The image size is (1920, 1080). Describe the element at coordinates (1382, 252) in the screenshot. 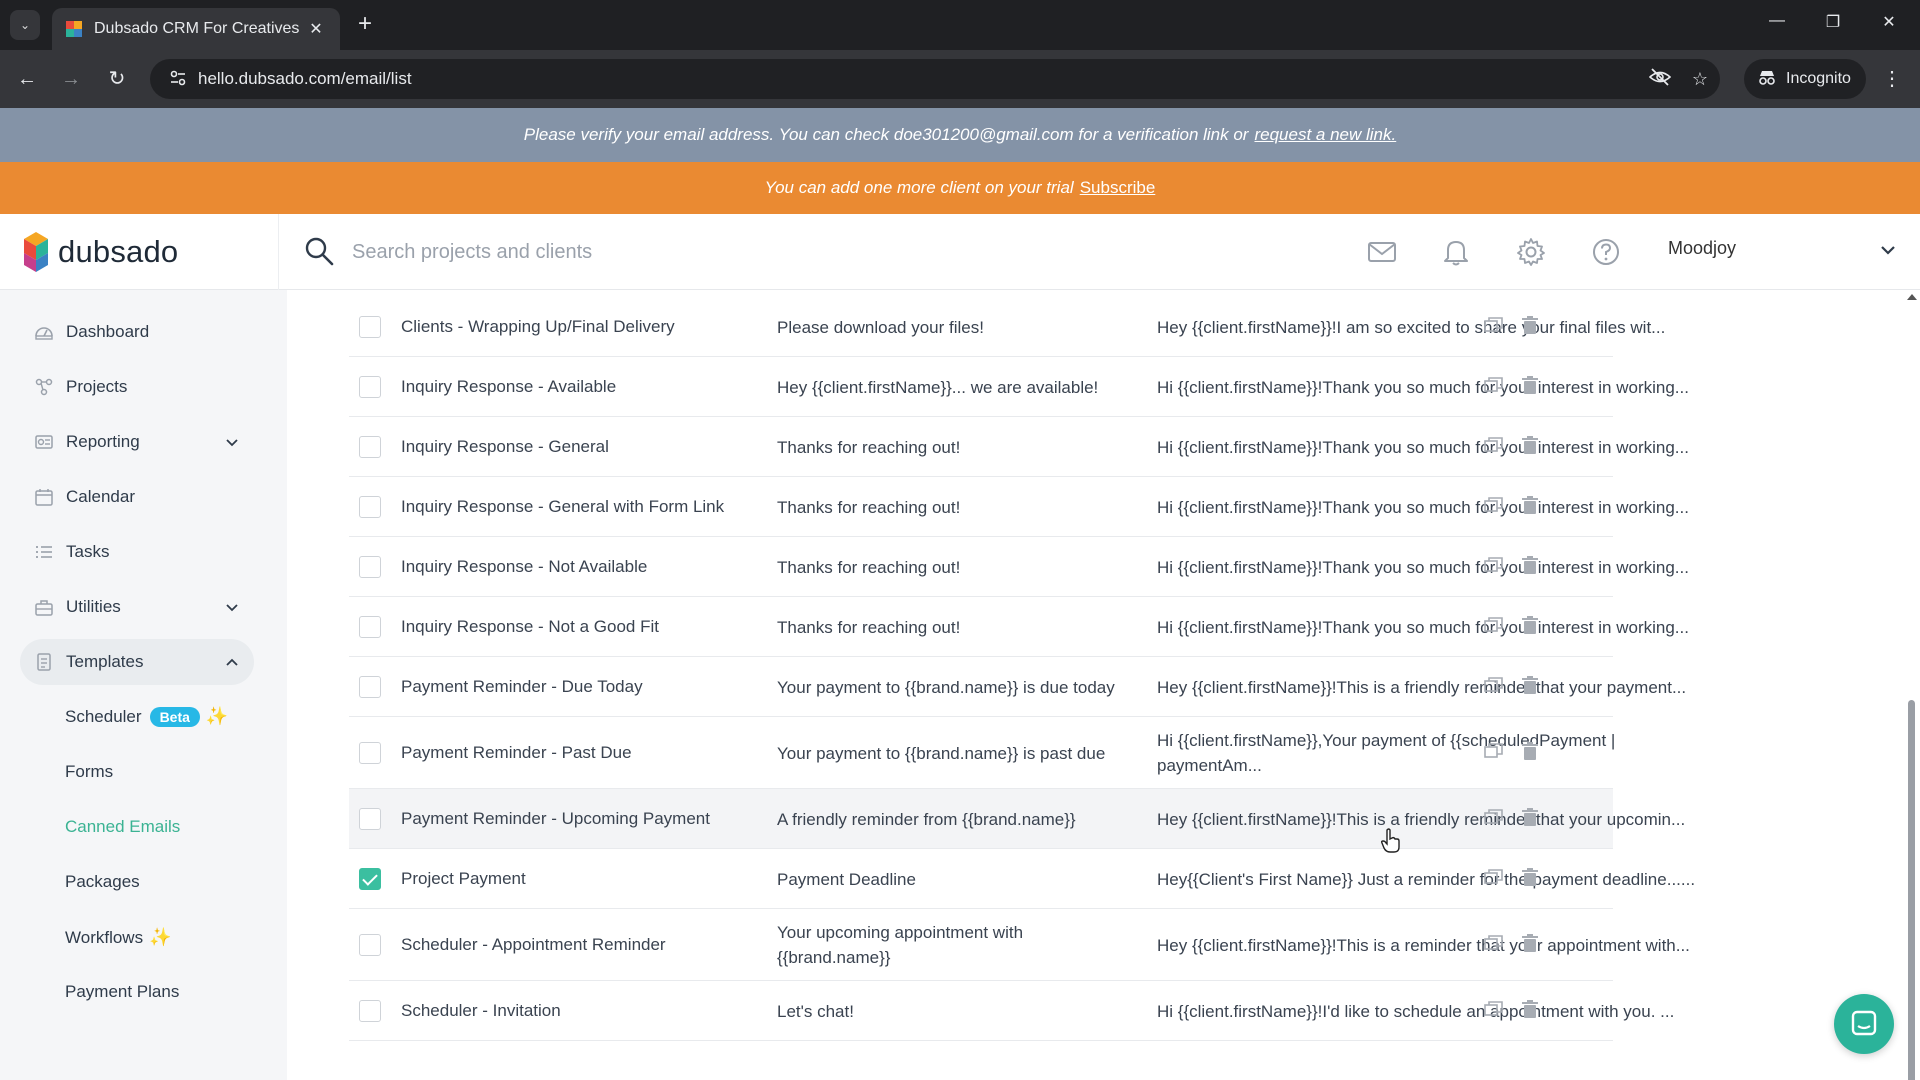

I see `mail-icon` at that location.